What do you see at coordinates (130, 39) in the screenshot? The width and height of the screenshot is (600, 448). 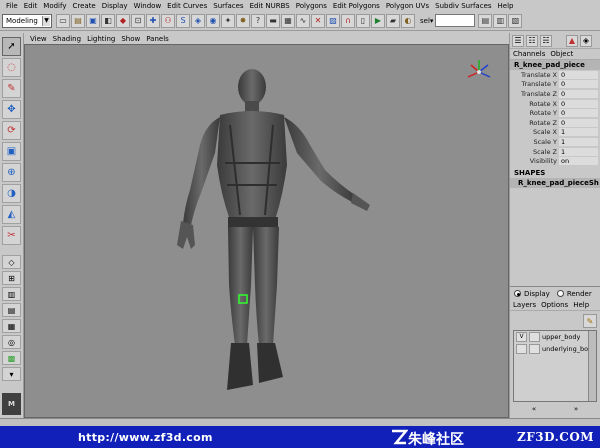 I see `panel-menu-show: Show` at bounding box center [130, 39].